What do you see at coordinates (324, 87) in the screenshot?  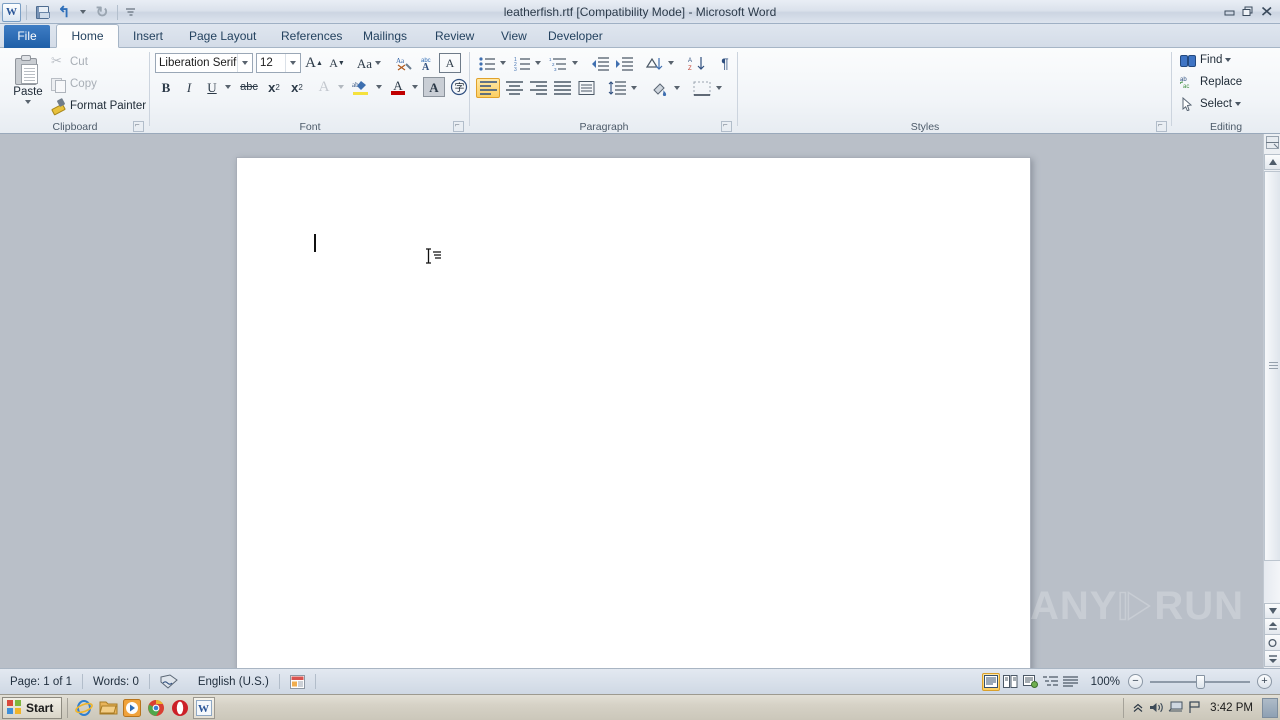 I see `text-effects-icon: A` at bounding box center [324, 87].